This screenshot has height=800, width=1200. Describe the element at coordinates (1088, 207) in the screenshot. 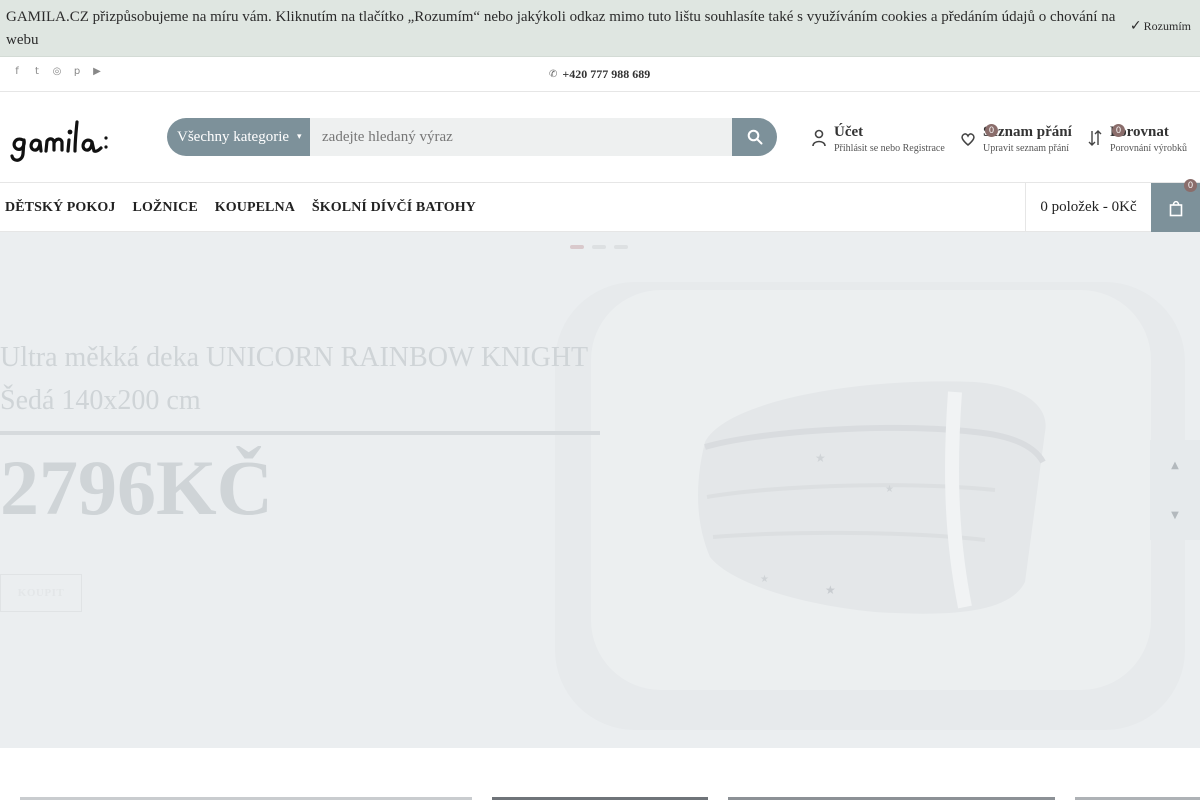

I see `cart-summary: 0 položek - 0Kč` at that location.